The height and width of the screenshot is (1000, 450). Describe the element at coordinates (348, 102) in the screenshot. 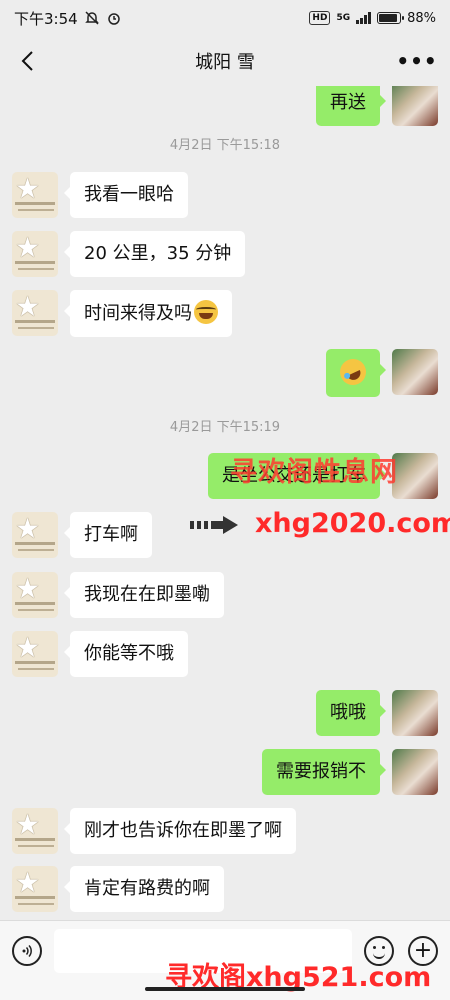

I see `message-text: 再送` at that location.